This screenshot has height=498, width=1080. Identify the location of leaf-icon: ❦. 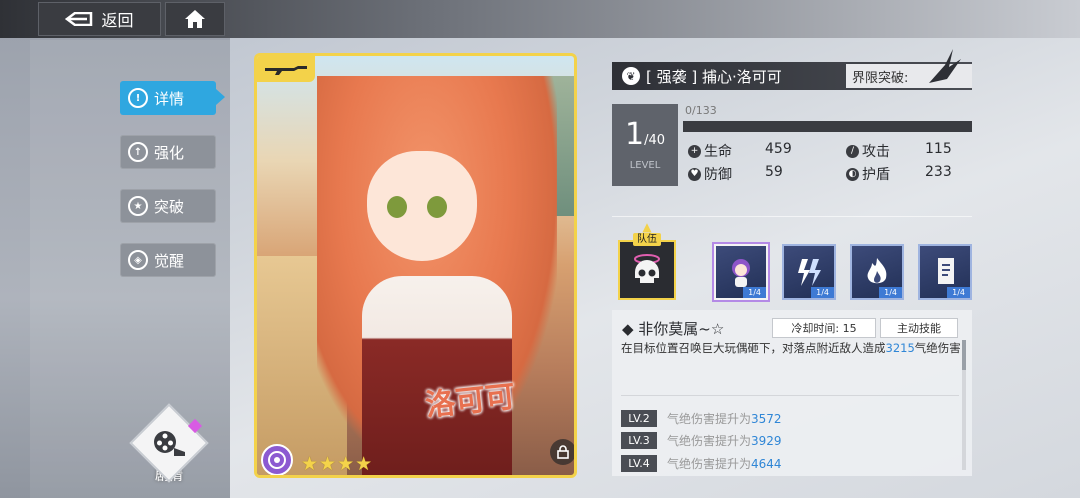
(631, 76).